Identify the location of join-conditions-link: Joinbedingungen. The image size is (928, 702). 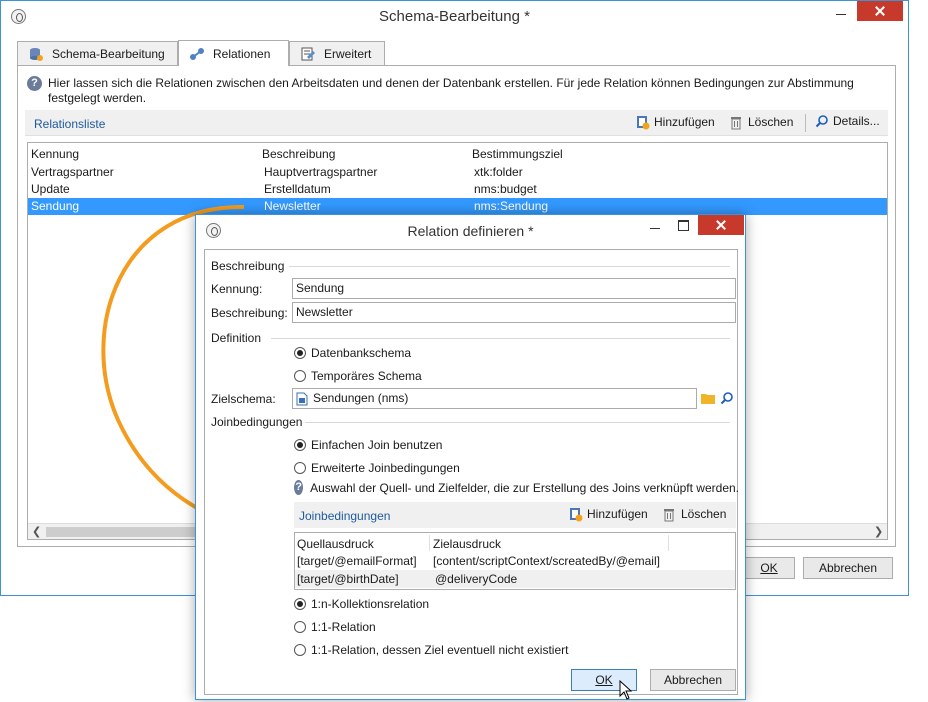
(344, 516).